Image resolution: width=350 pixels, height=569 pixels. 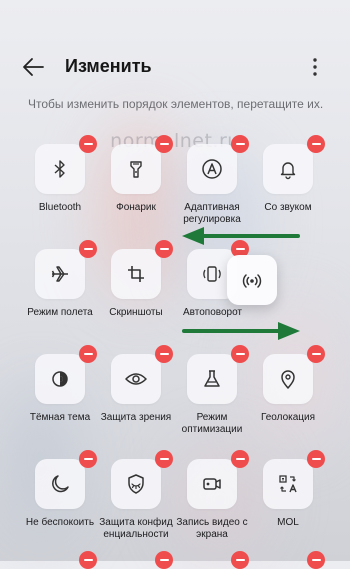 I want to click on translate-icon, so click(x=288, y=484).